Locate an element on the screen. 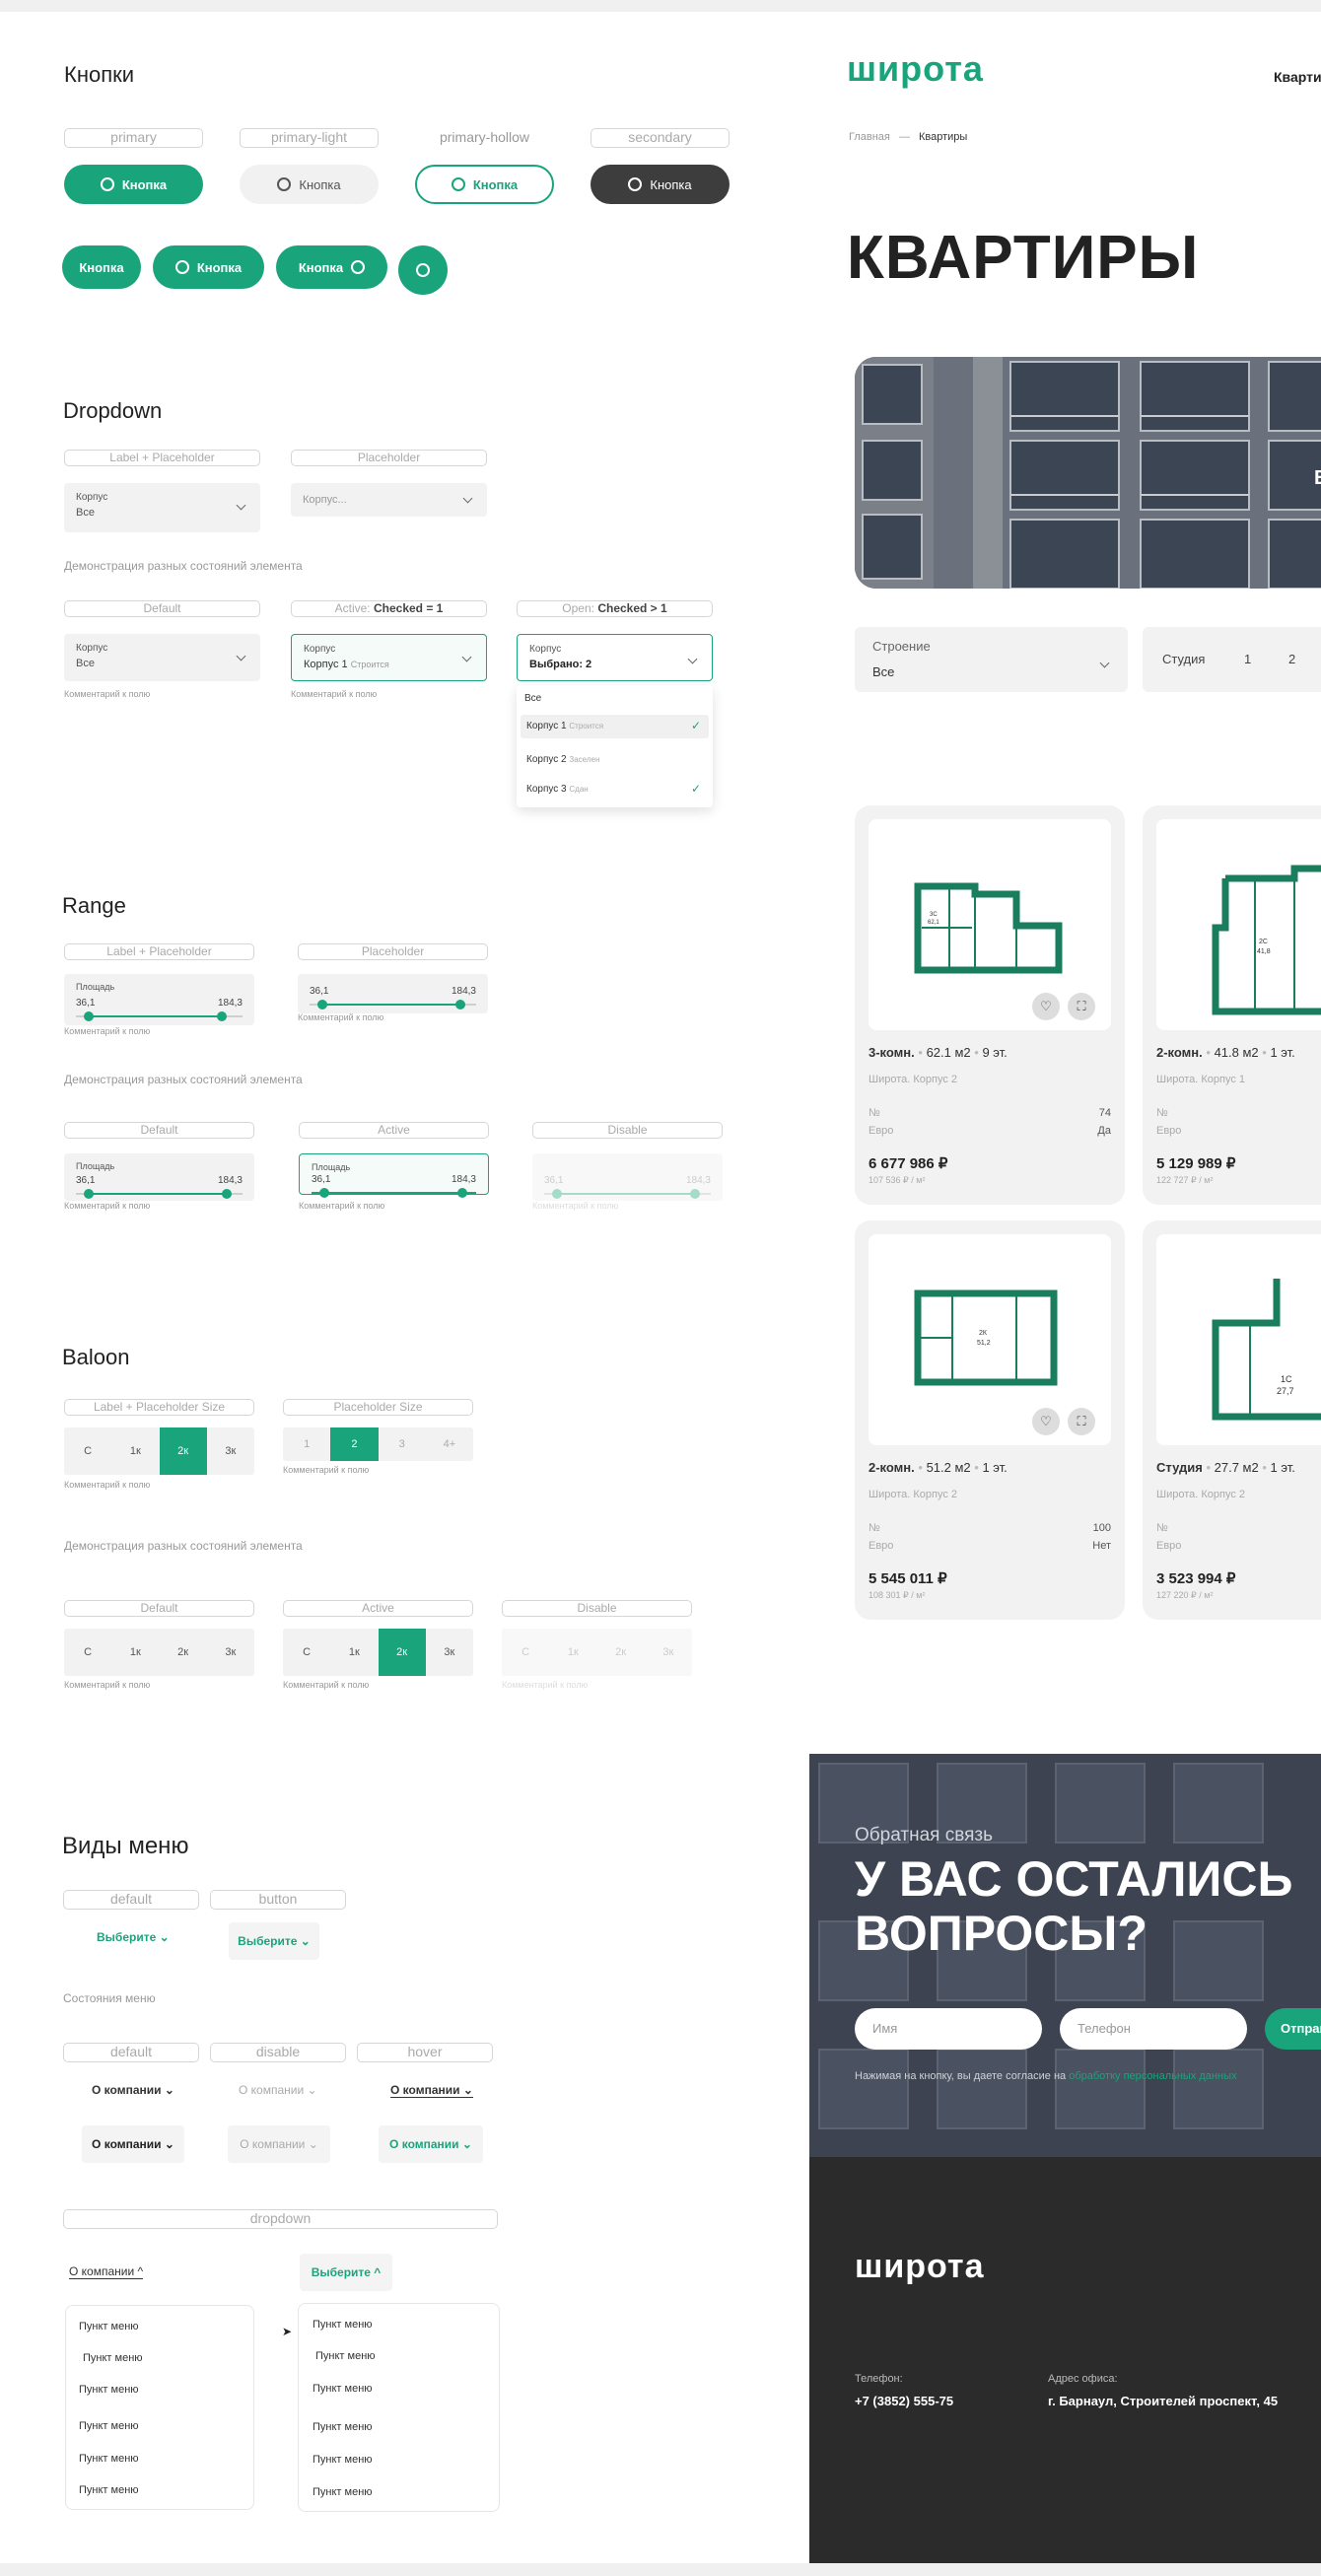  menu-select-open: Выберите ^ is located at coordinates (346, 2273).